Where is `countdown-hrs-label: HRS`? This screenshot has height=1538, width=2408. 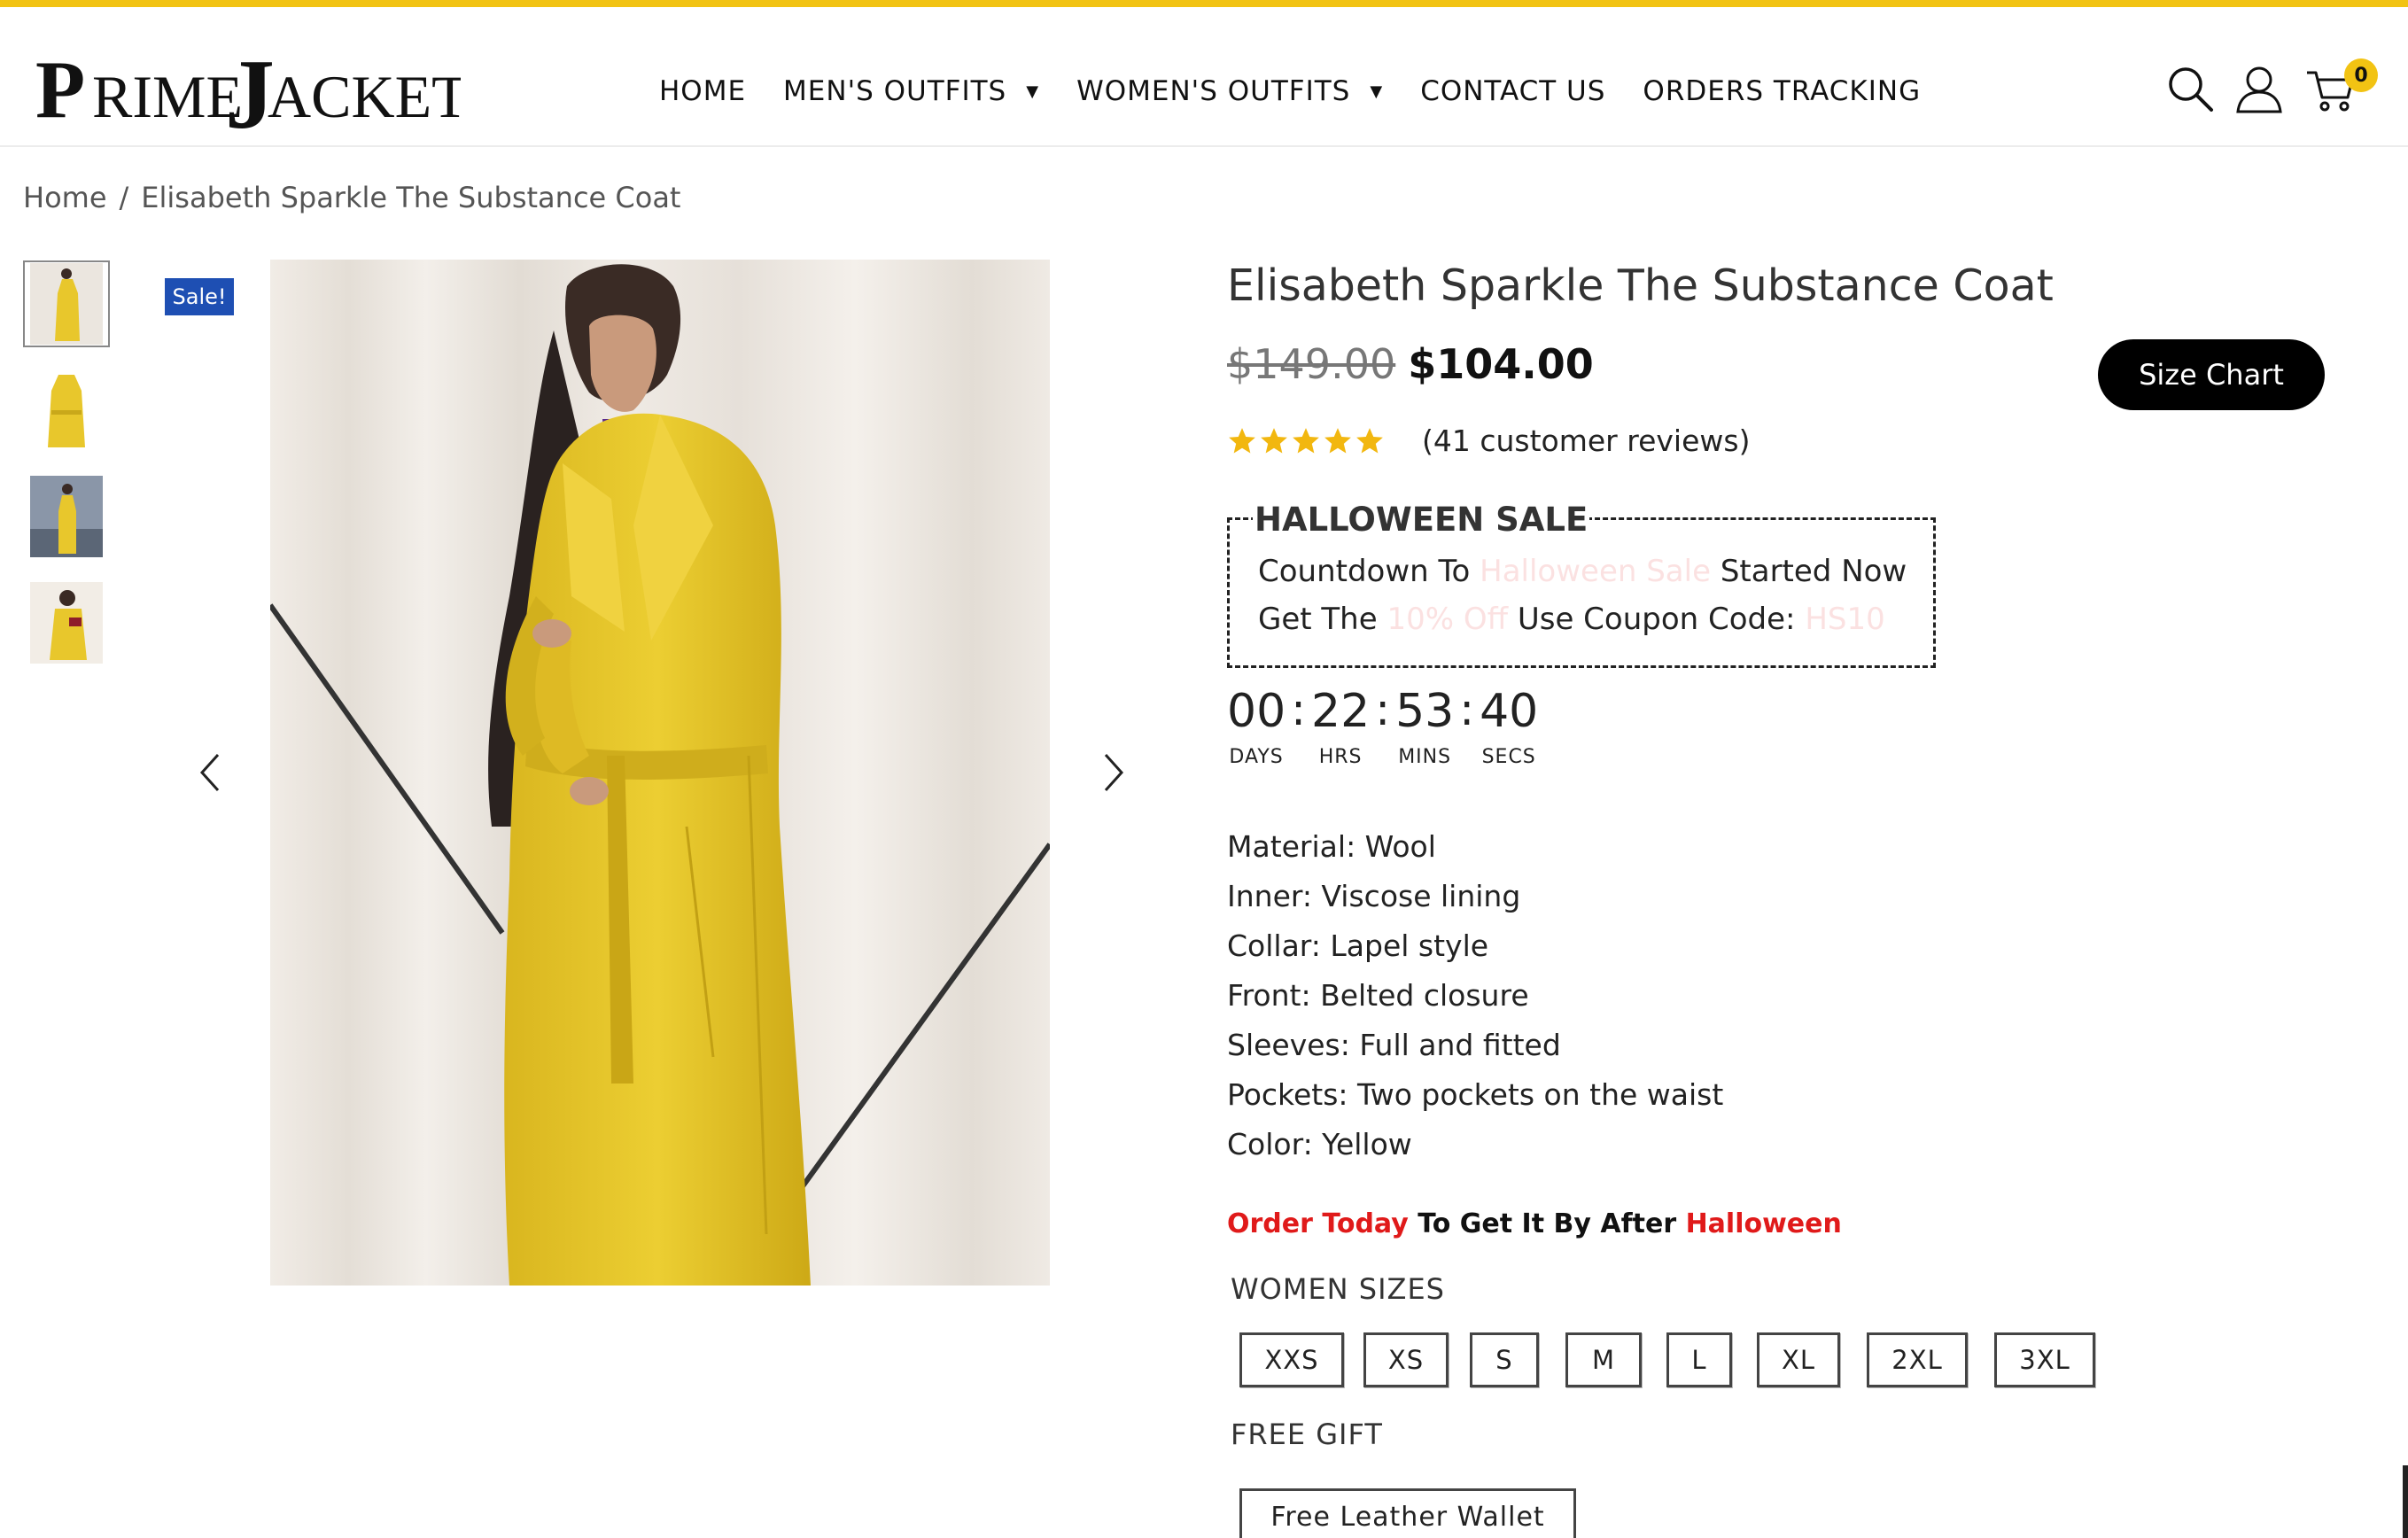 countdown-hrs-label: HRS is located at coordinates (1340, 757).